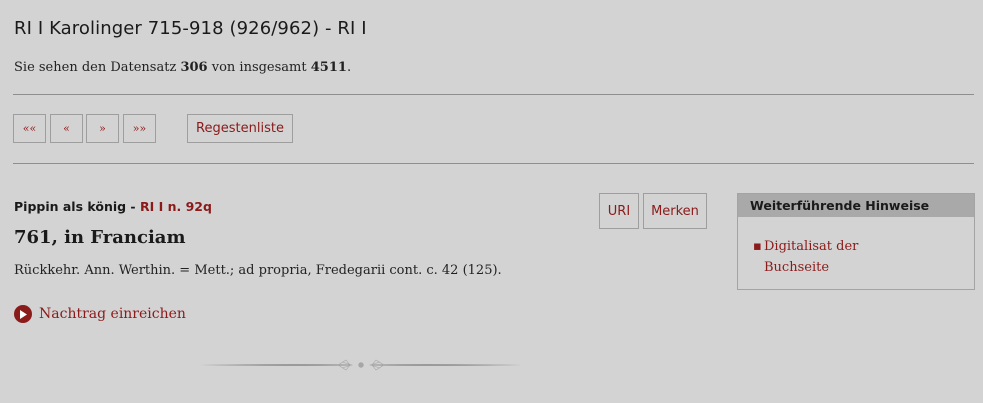 This screenshot has width=983, height=403. Describe the element at coordinates (619, 211) in the screenshot. I see `uri-button: URI` at that location.